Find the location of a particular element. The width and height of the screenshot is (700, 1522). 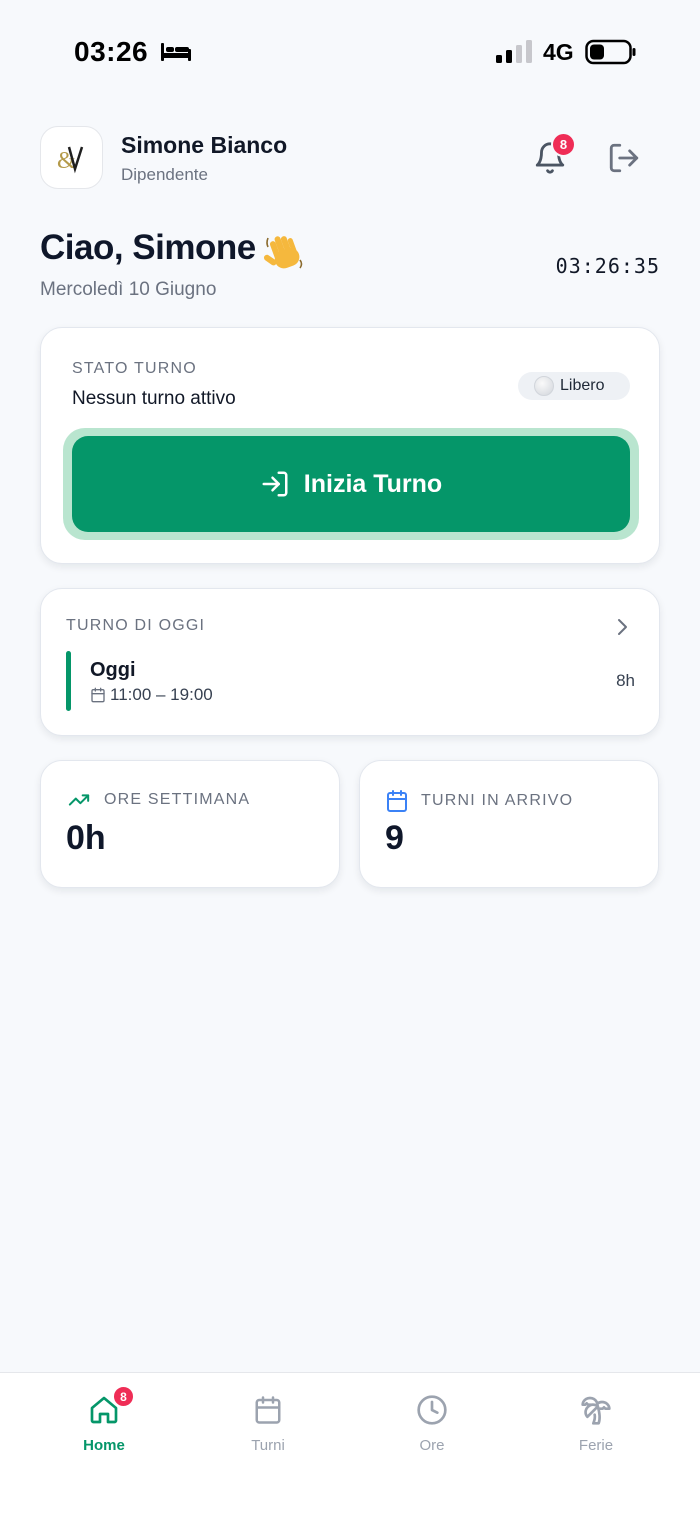

current-date: Mercoledì 10 Giugno is located at coordinates (128, 289).